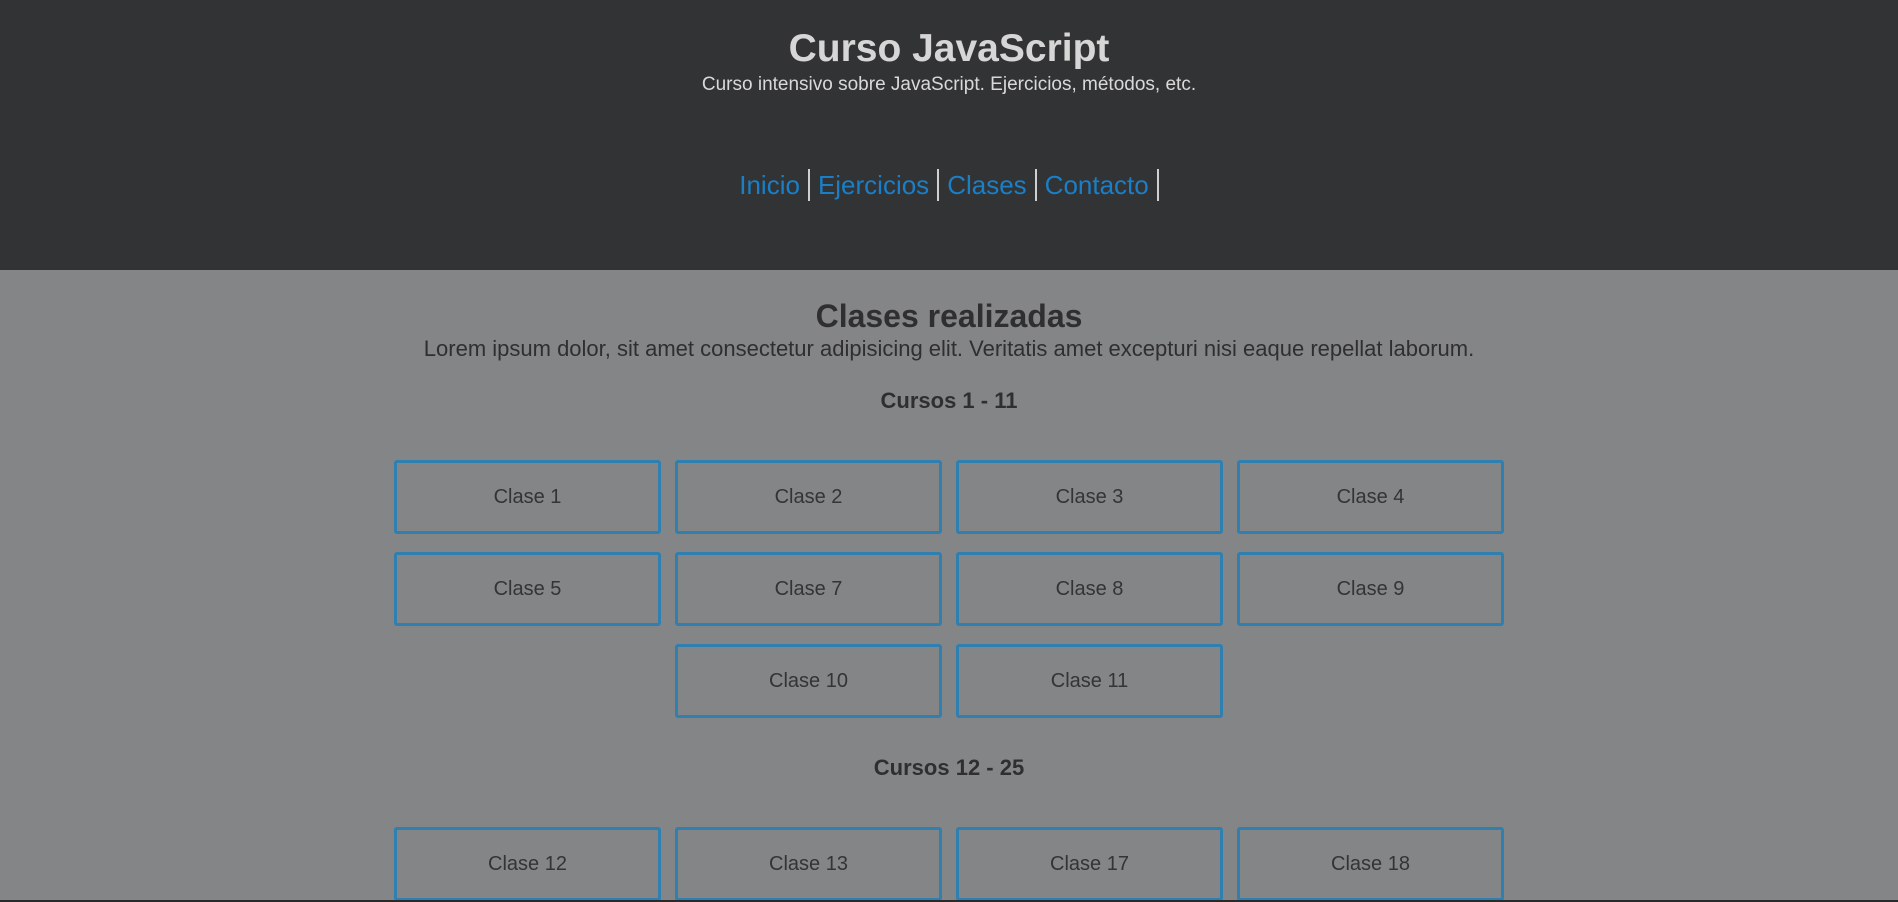 This screenshot has width=1898, height=902. I want to click on class-card: Clase 18, so click(1370, 864).